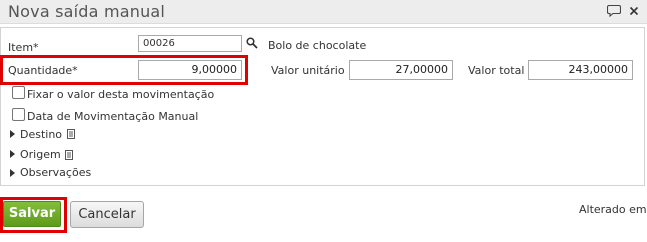 The width and height of the screenshot is (647, 242). Describe the element at coordinates (18, 114) in the screenshot. I see `data-movimentacao-checkbox` at that location.